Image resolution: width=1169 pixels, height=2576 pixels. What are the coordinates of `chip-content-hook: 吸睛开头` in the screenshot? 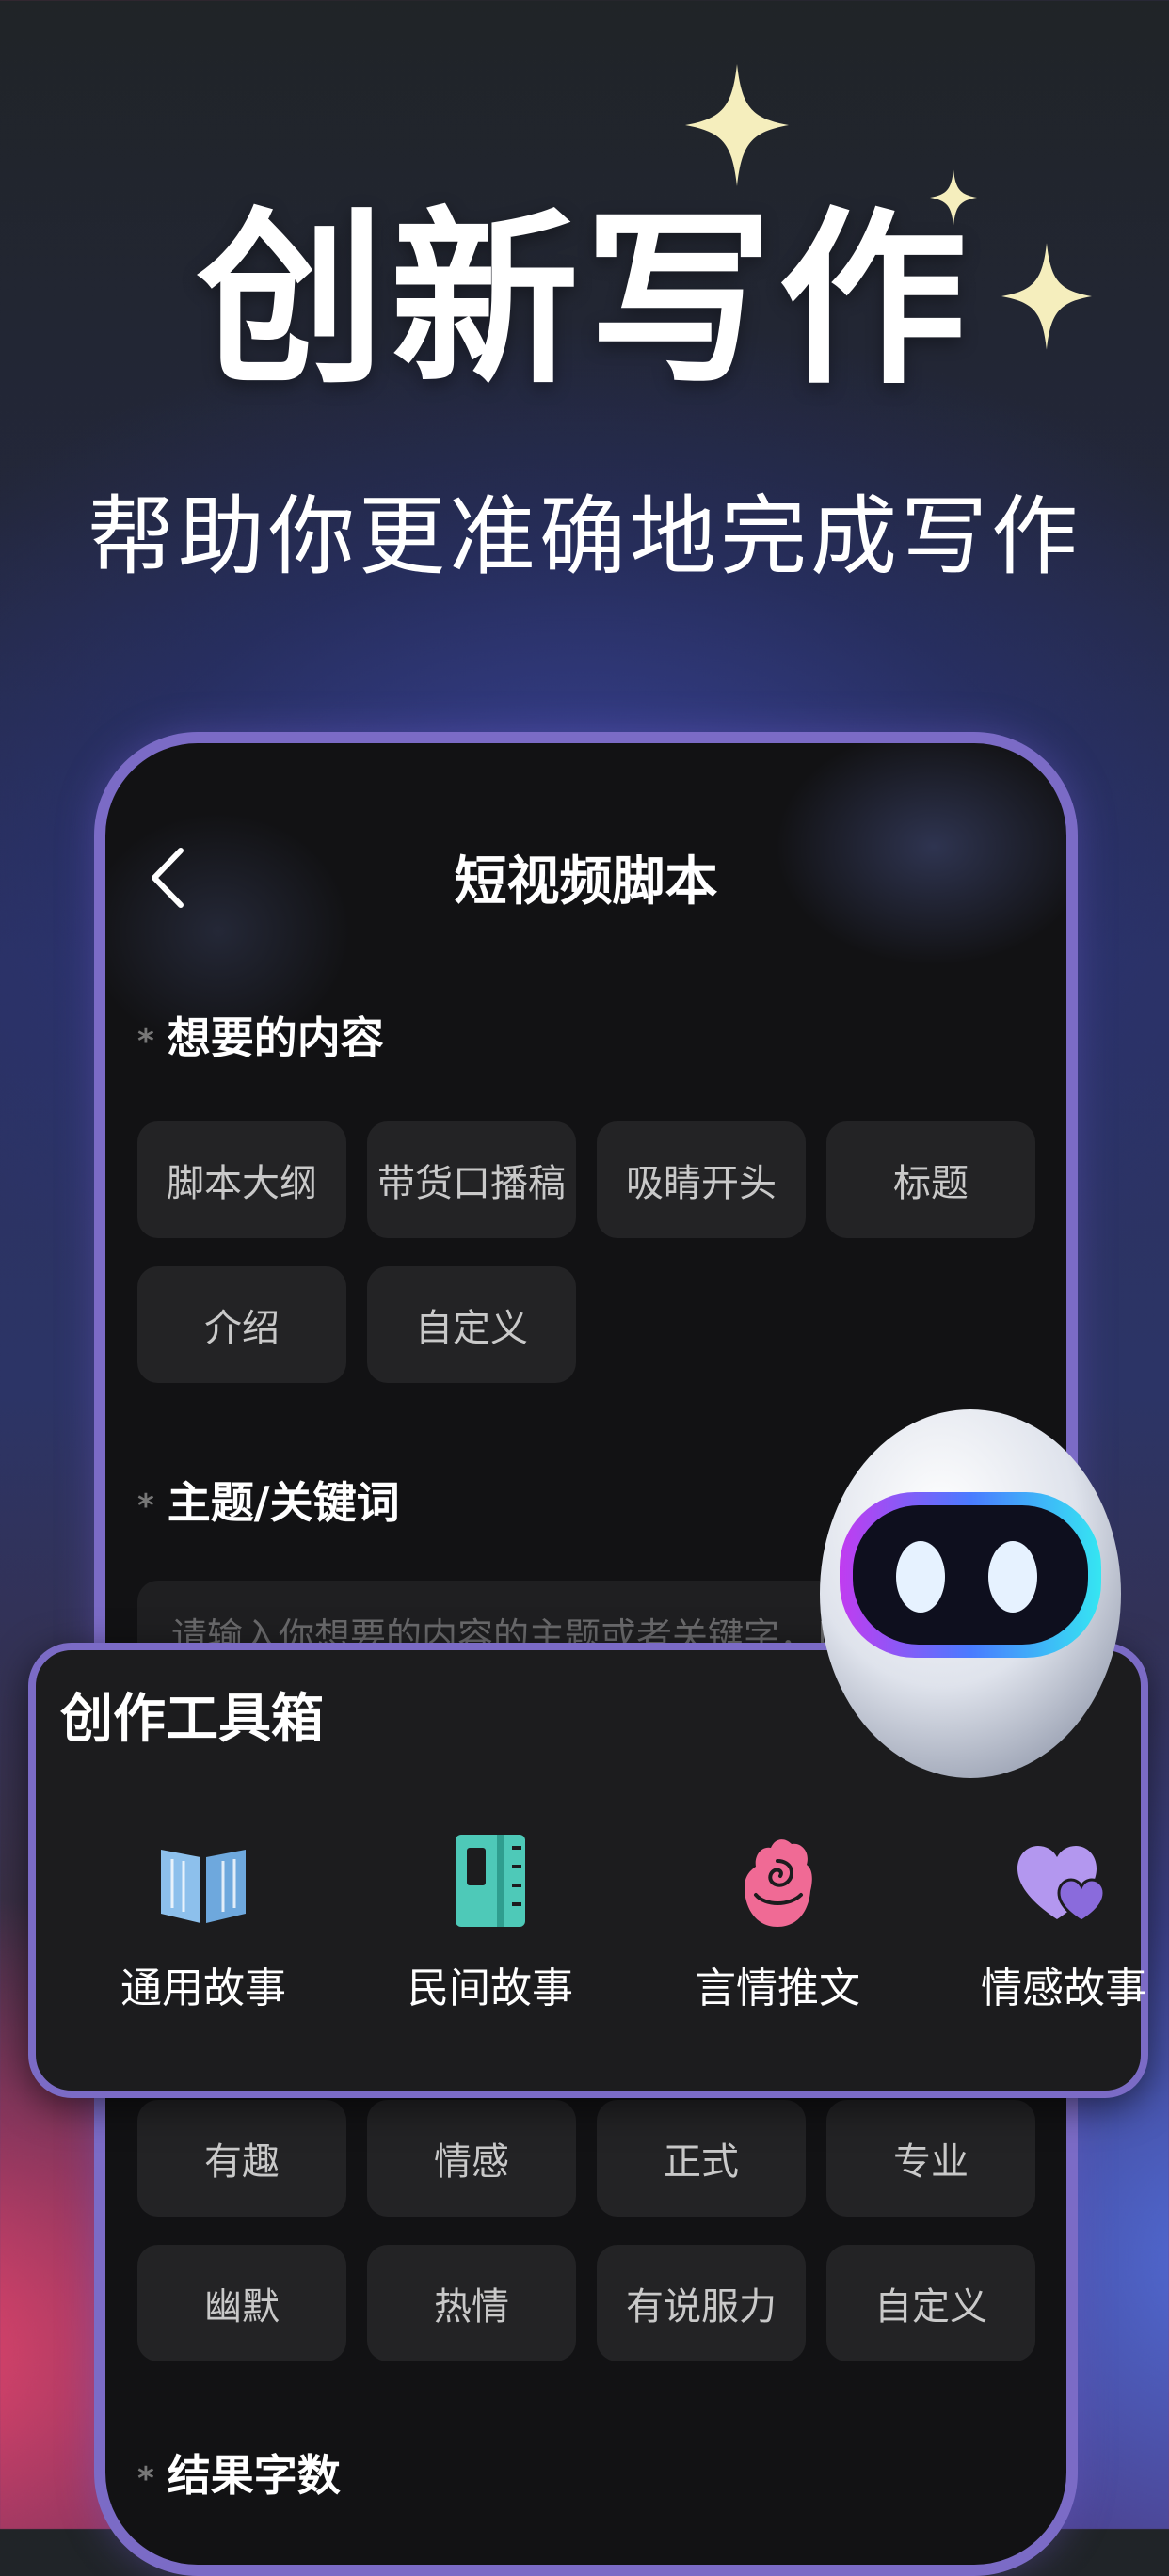 It's located at (701, 1179).